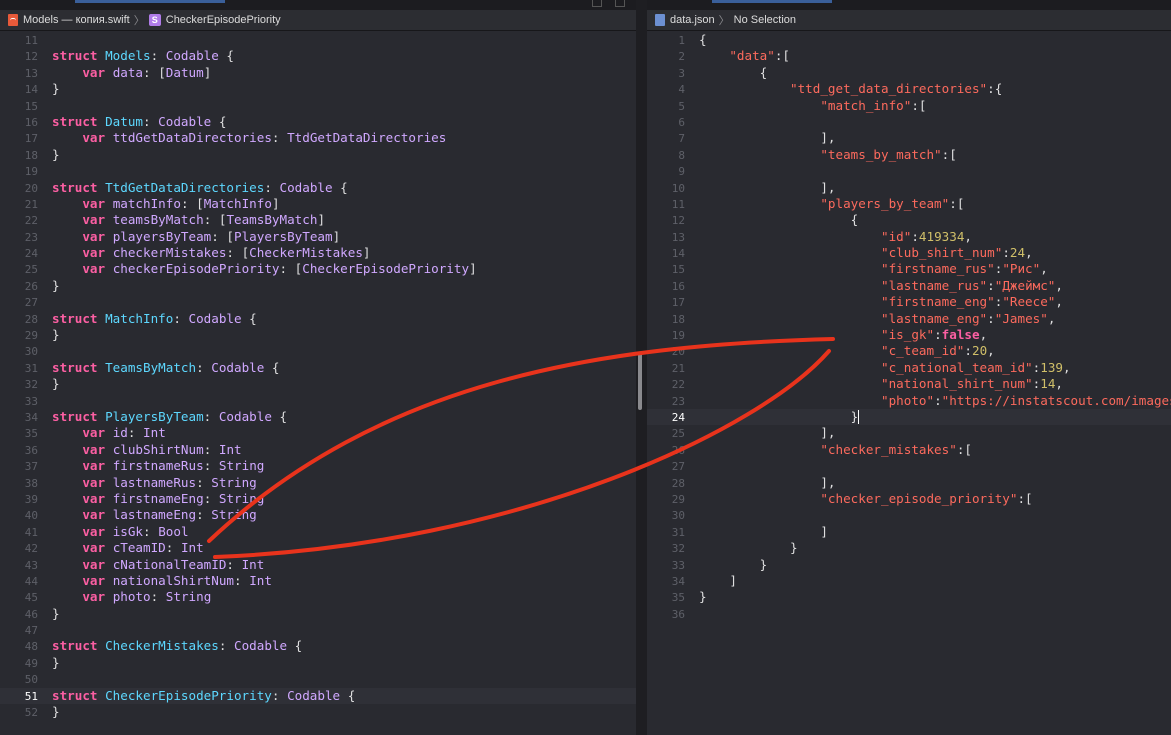 The image size is (1171, 735). I want to click on code-line: 17 "firstname_eng":"Reece",, so click(909, 302).